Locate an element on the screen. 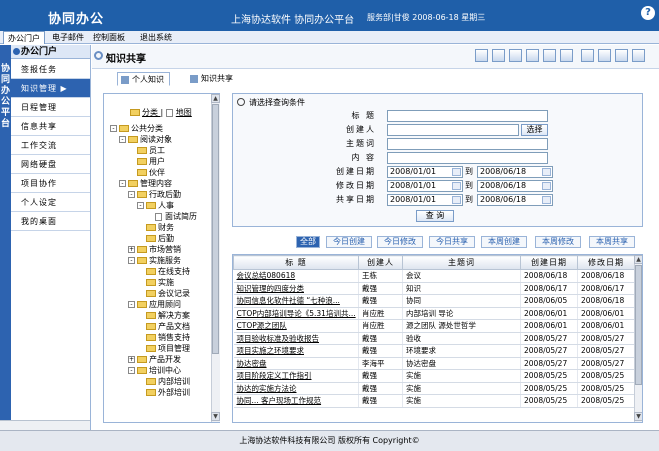 This screenshot has width=659, height=451. cell-title: 项目阶段定义工作指引 is located at coordinates (296, 376).